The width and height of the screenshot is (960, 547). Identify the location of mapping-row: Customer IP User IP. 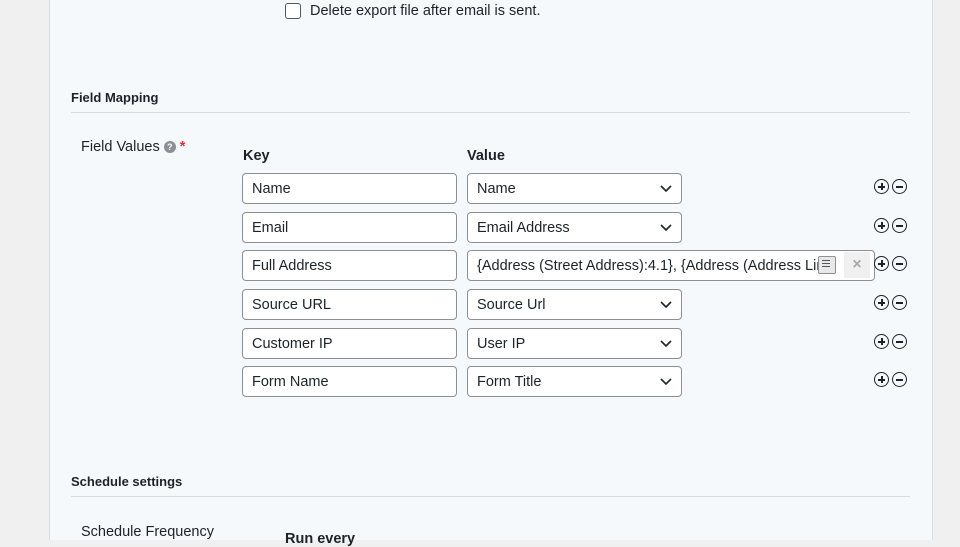
(577, 343).